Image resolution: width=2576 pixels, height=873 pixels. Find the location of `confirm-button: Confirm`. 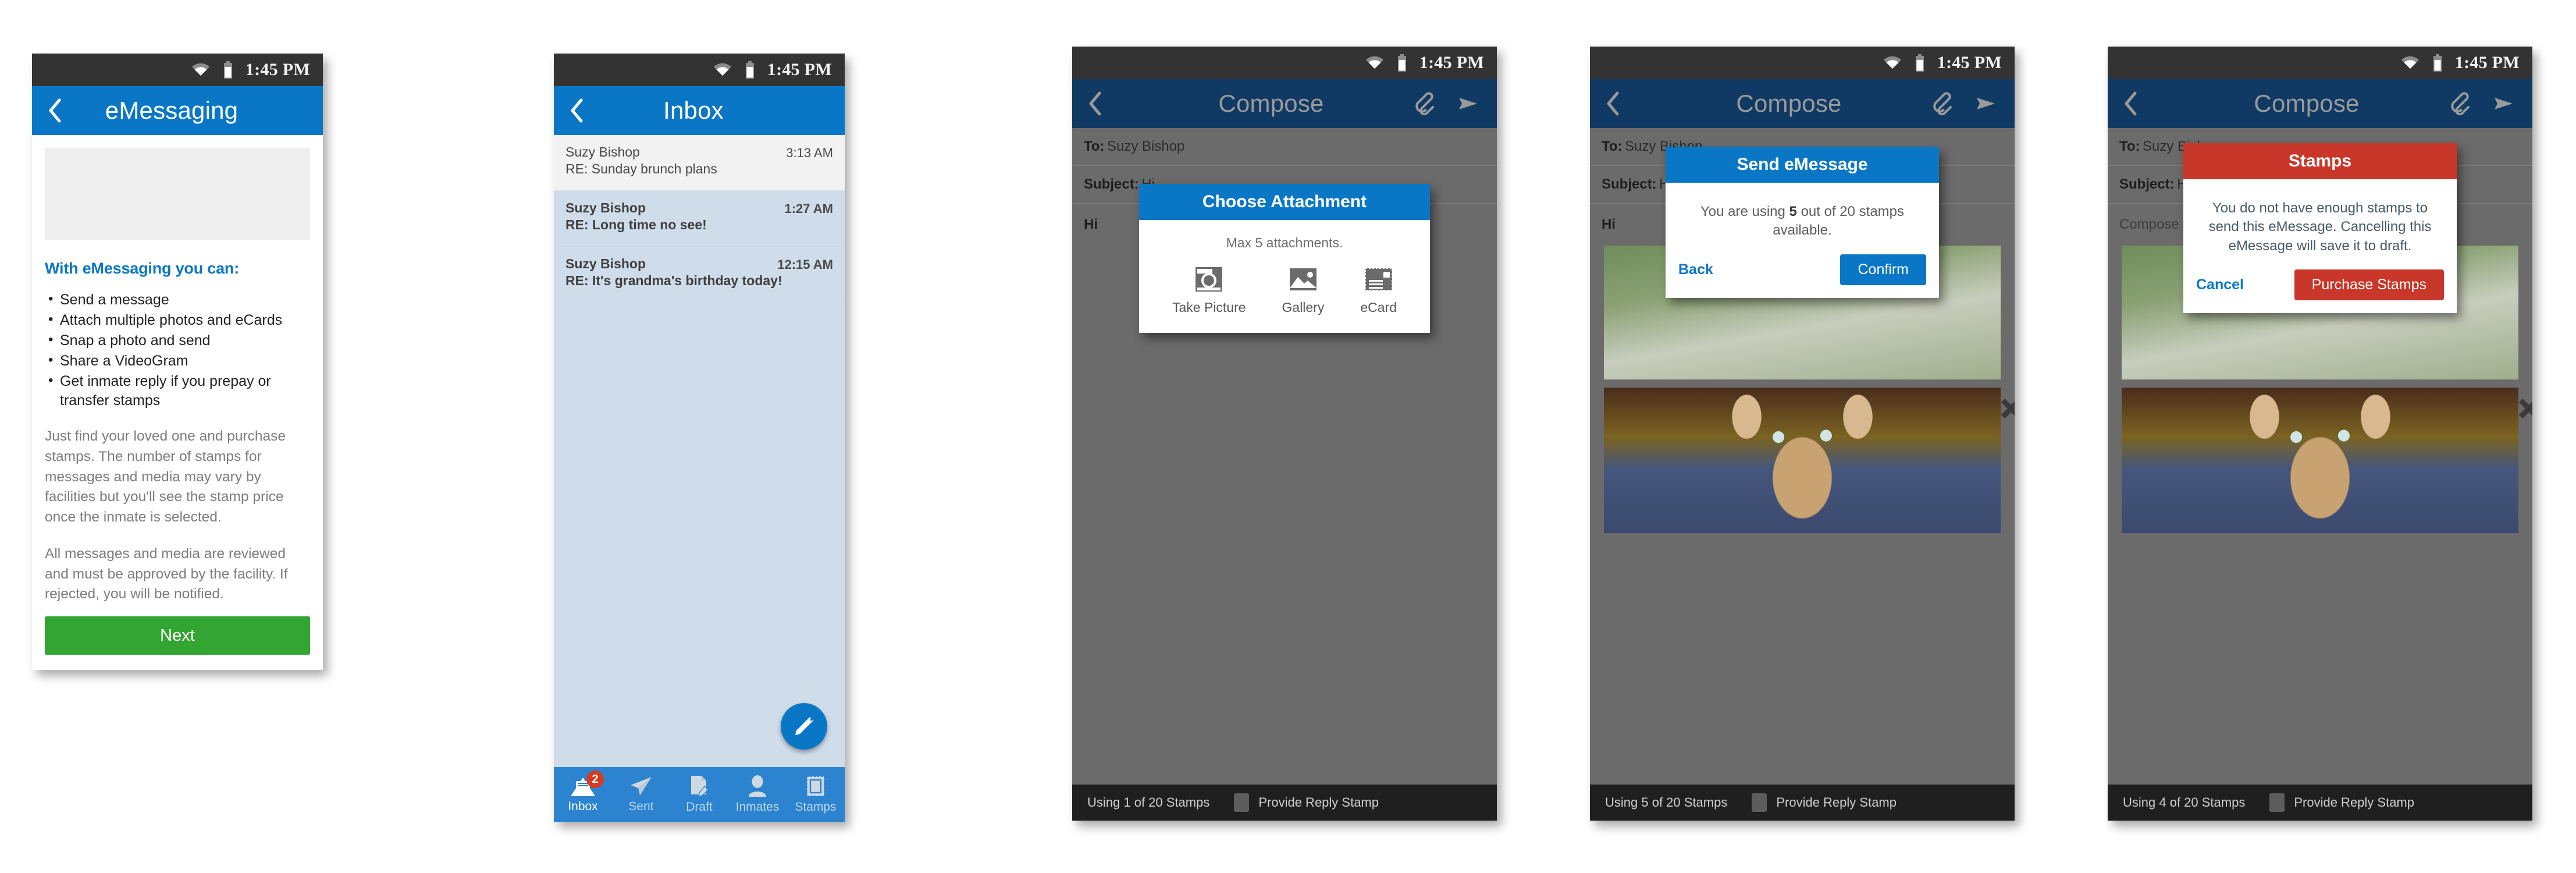

confirm-button: Confirm is located at coordinates (1883, 269).